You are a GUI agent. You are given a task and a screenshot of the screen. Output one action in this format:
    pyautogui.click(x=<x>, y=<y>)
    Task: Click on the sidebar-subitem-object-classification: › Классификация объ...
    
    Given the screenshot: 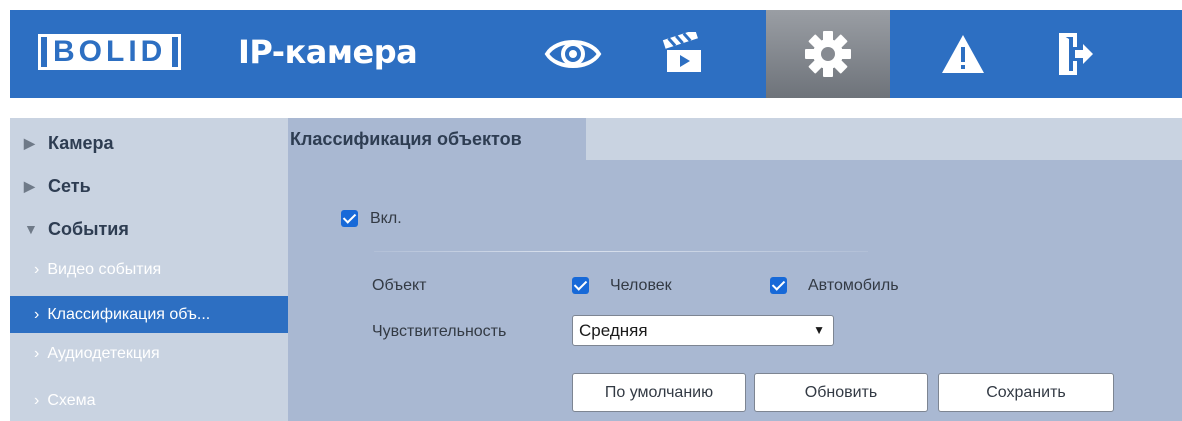 What is the action you would take?
    pyautogui.click(x=149, y=314)
    